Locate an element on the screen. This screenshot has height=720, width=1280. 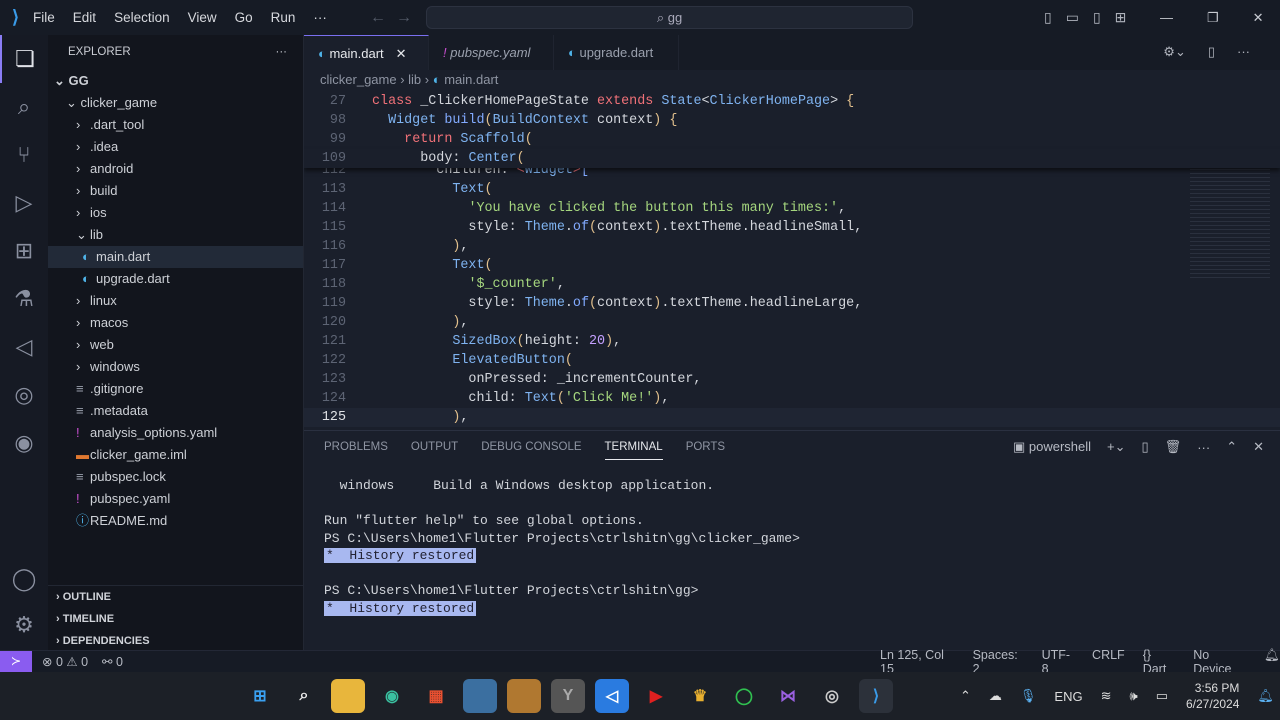
tree-item: › .dart_tool is located at coordinates (175, 125).